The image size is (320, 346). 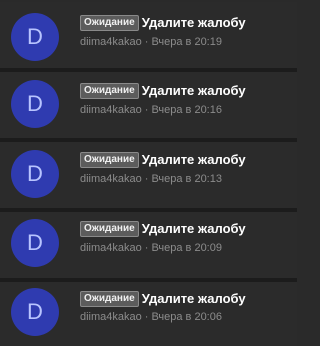 What do you see at coordinates (186, 42) in the screenshot?
I see `timestamp: Вчера в 20:19` at bounding box center [186, 42].